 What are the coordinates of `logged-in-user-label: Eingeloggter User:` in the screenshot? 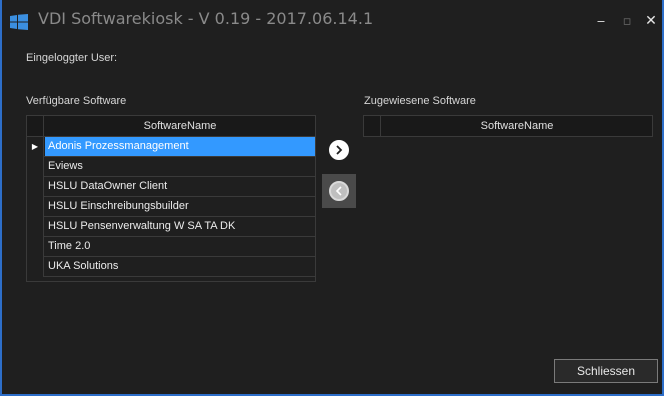 It's located at (72, 58).